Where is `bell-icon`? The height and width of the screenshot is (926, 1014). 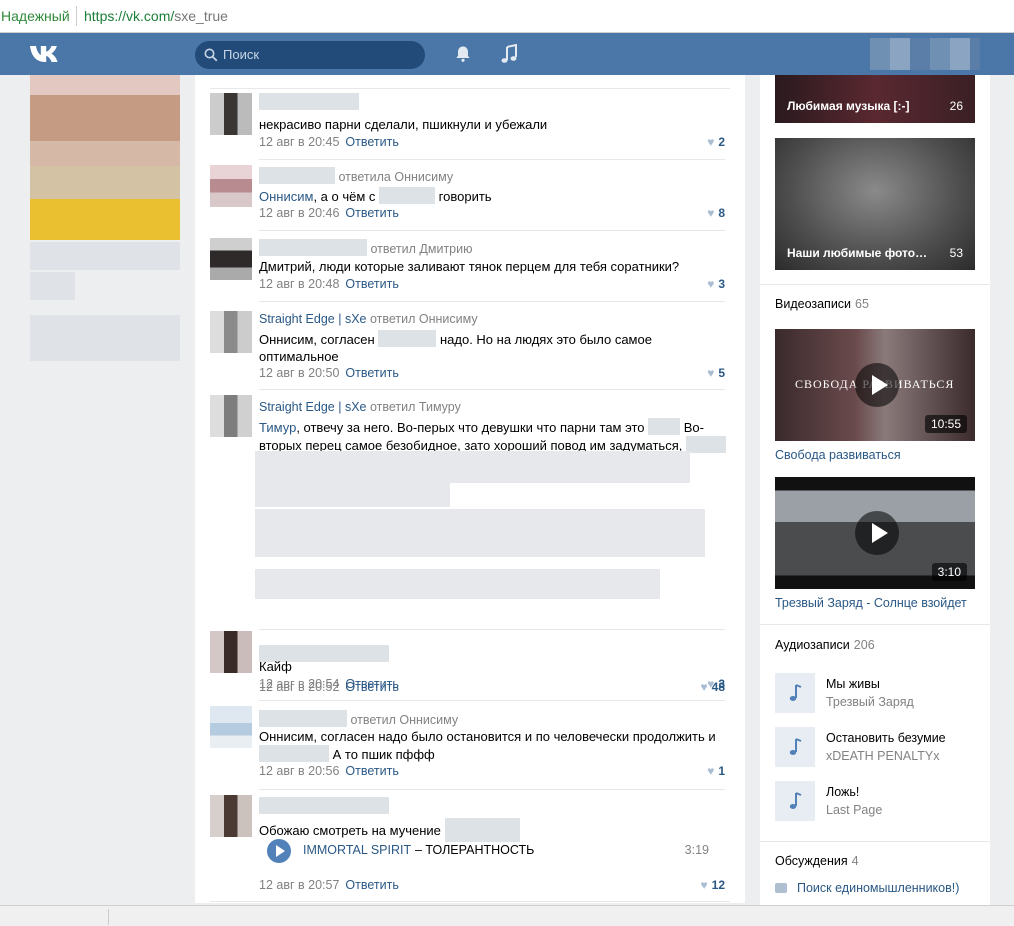 bell-icon is located at coordinates (463, 54).